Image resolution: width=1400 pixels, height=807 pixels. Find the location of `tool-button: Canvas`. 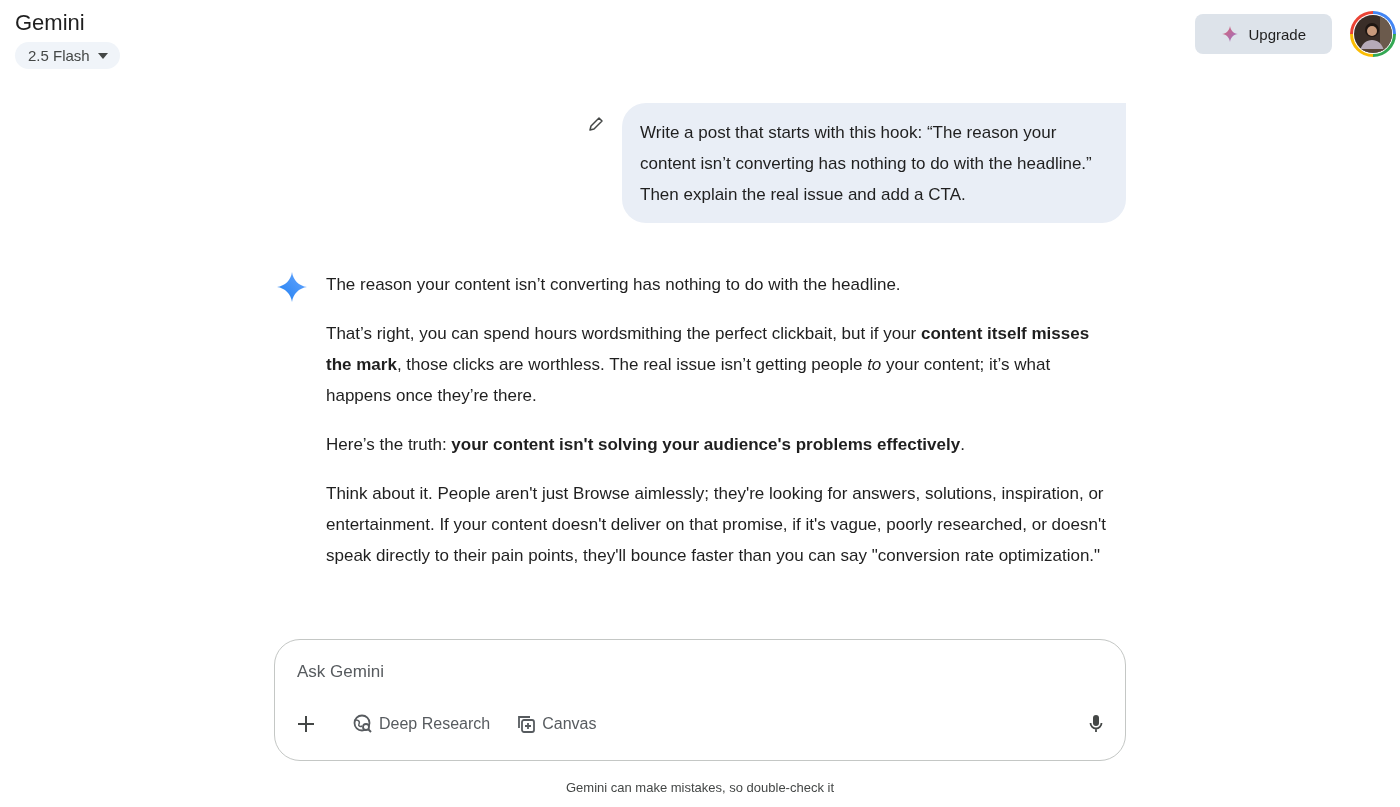

tool-button: Canvas is located at coordinates (556, 724).